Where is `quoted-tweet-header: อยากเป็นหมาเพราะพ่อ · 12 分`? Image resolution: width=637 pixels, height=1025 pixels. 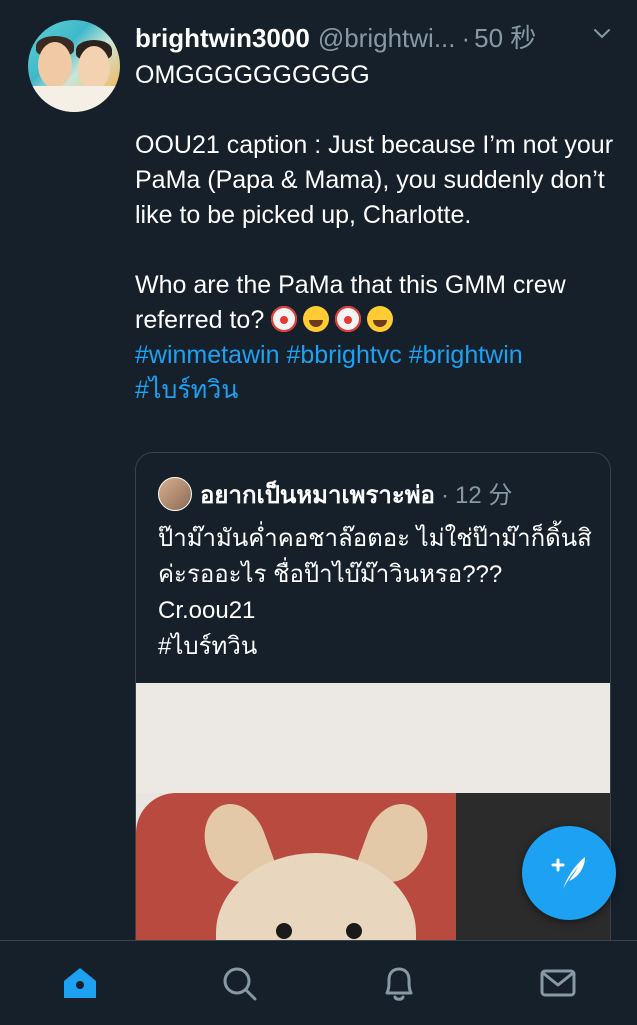 quoted-tweet-header: อยากเป็นหมาเพราะพ่อ · 12 分 is located at coordinates (356, 494).